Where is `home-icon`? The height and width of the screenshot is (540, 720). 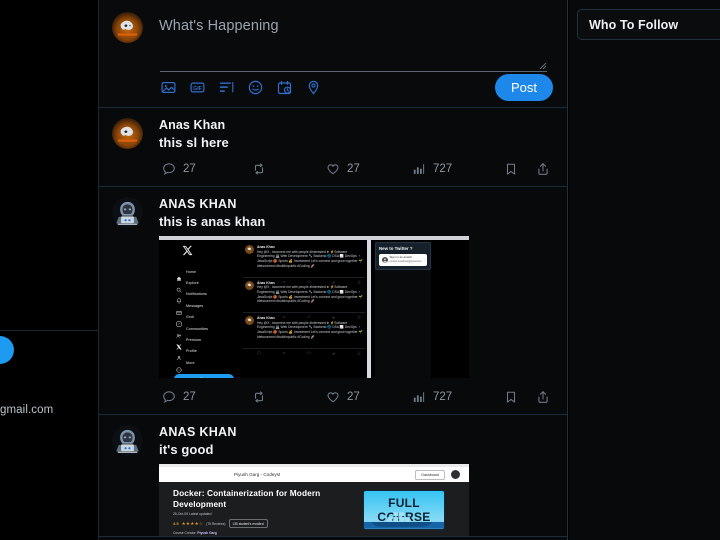 home-icon is located at coordinates (179, 275).